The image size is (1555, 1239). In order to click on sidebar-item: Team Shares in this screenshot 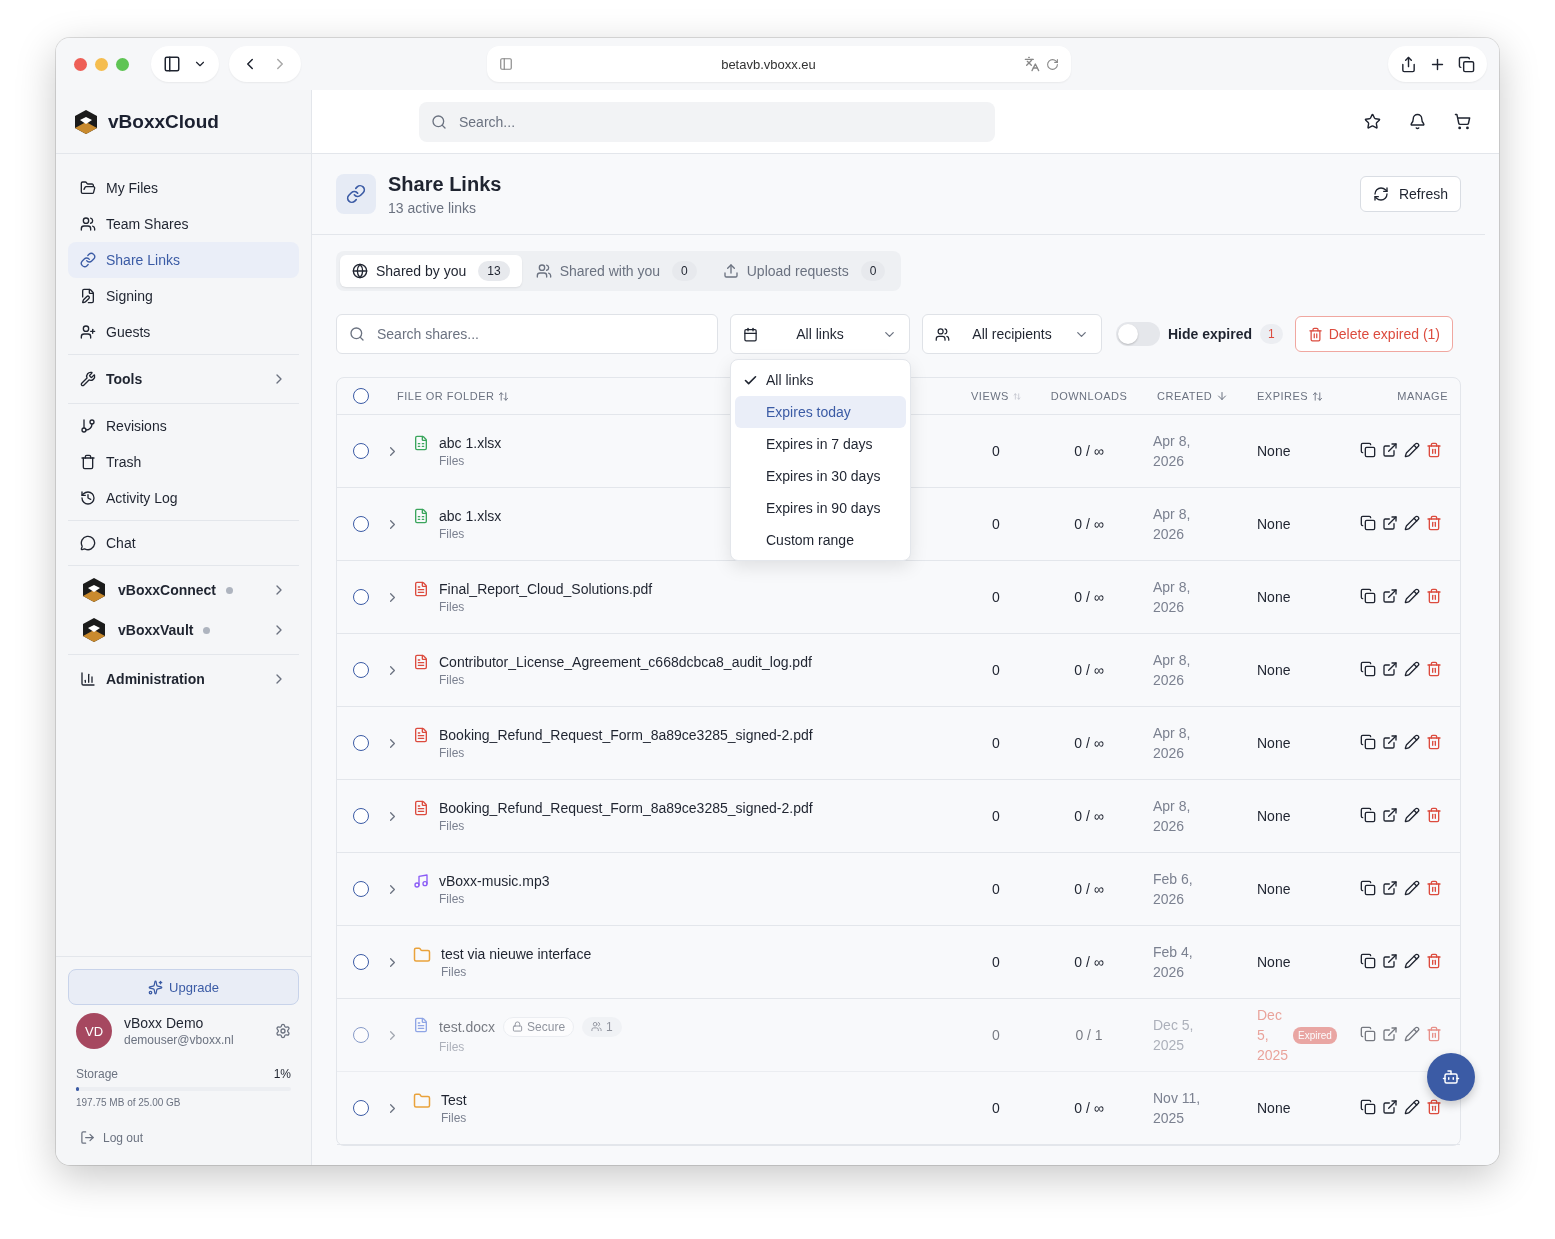, I will do `click(183, 224)`.